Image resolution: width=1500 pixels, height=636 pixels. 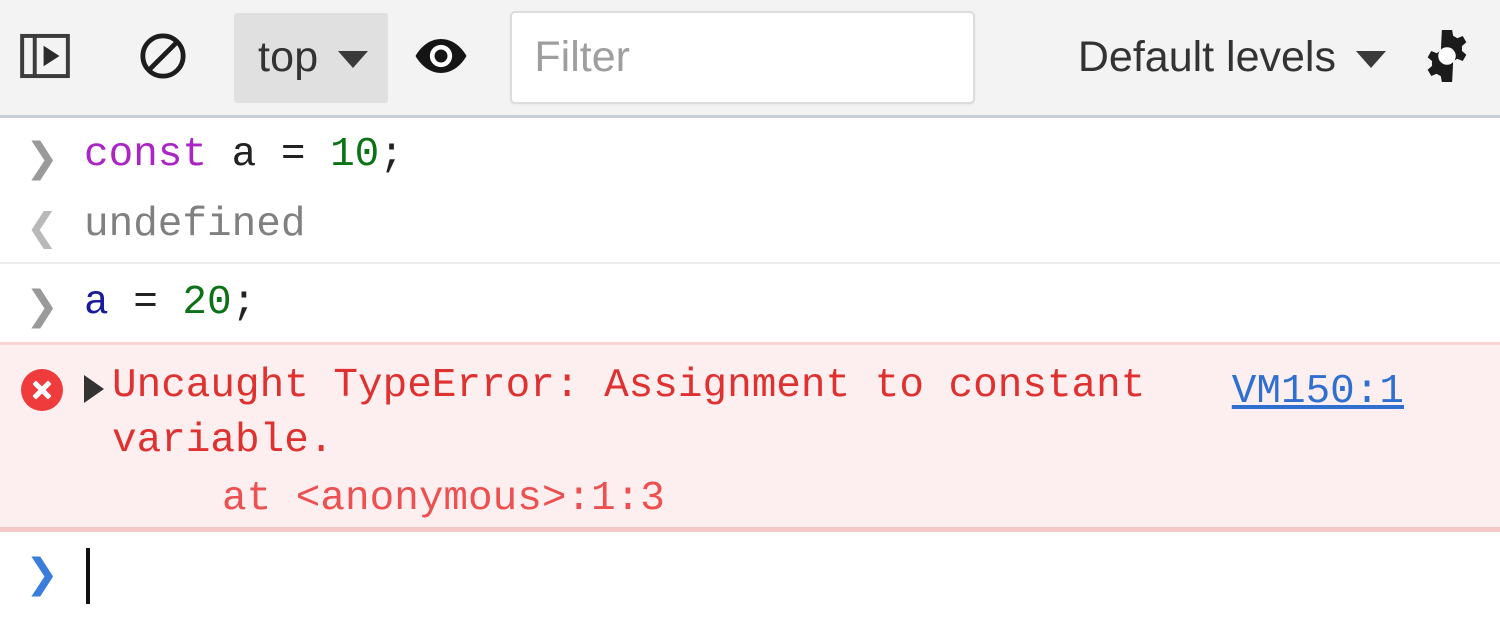 What do you see at coordinates (750, 155) in the screenshot?
I see `console-input-row: ❯ const a = 10;` at bounding box center [750, 155].